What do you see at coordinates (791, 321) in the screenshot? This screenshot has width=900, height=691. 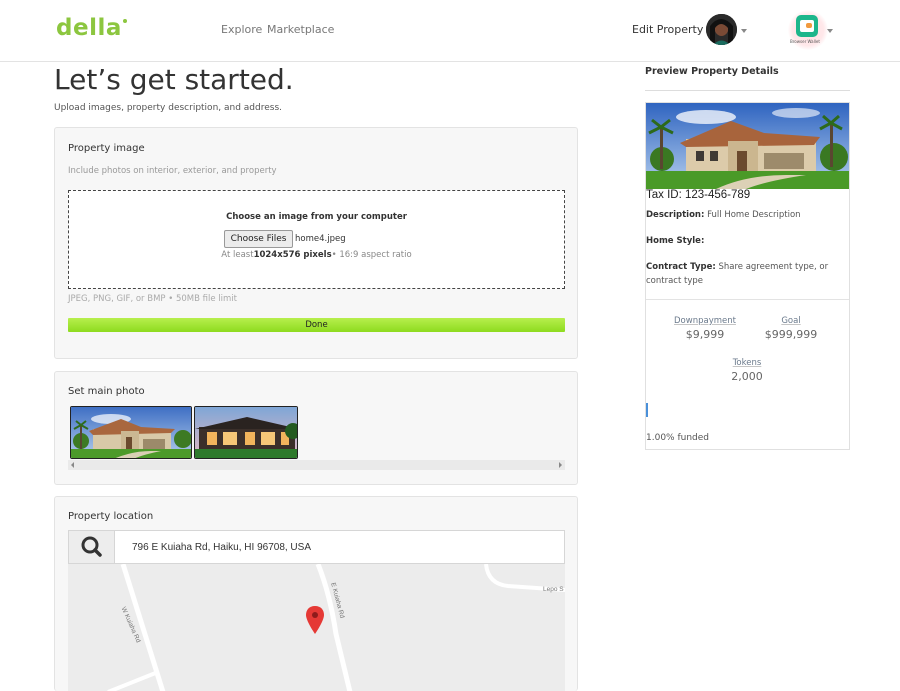 I see `goal-label: Goal` at bounding box center [791, 321].